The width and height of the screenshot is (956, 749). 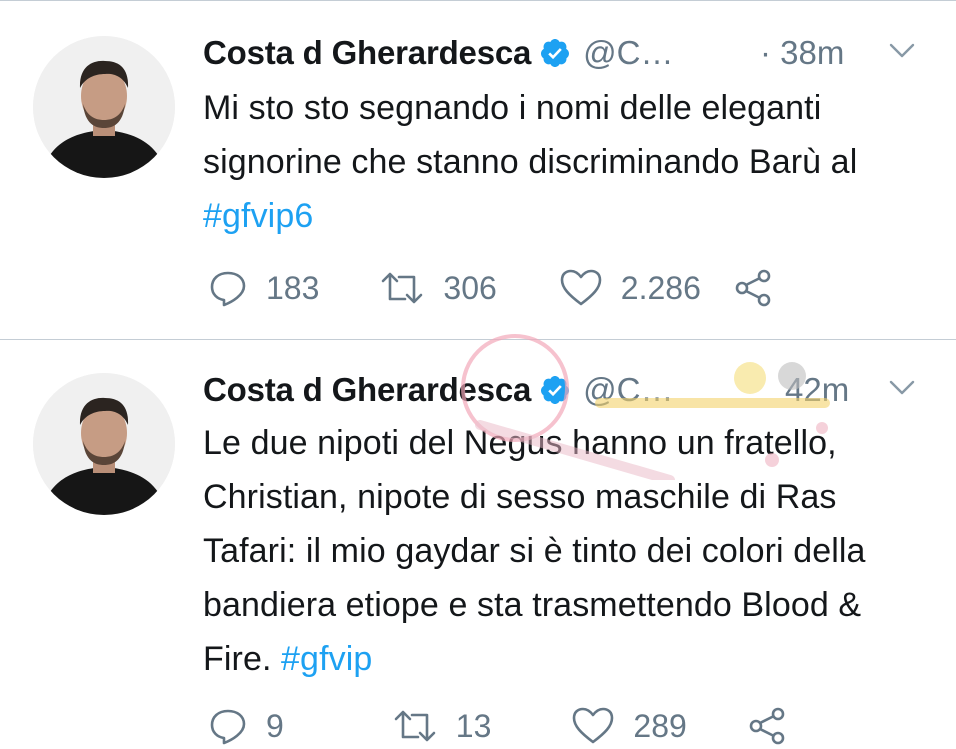 I want to click on like-button: 289, so click(x=629, y=726).